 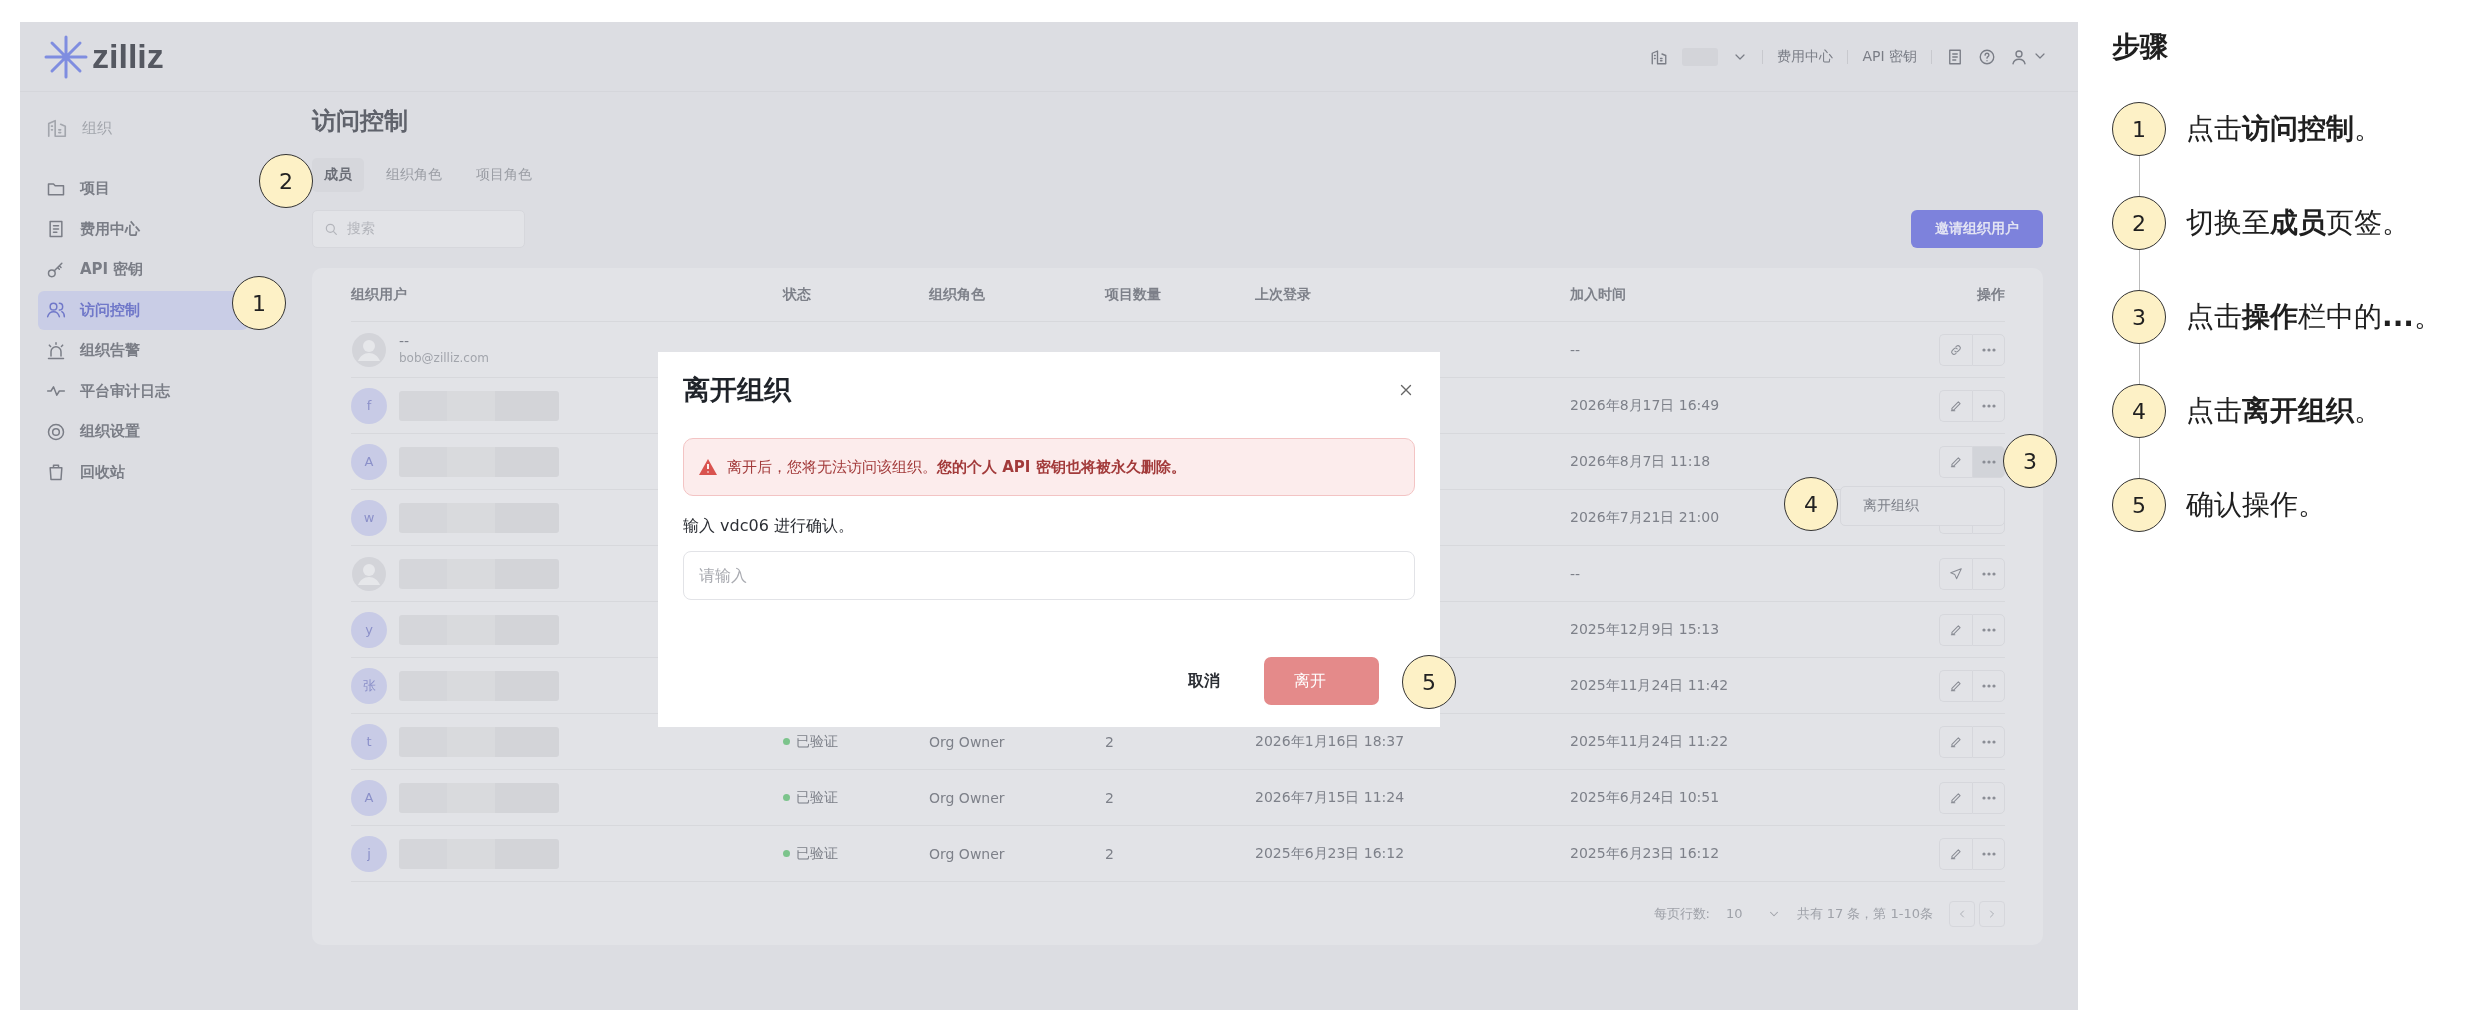 I want to click on link-button, so click(x=1955, y=349).